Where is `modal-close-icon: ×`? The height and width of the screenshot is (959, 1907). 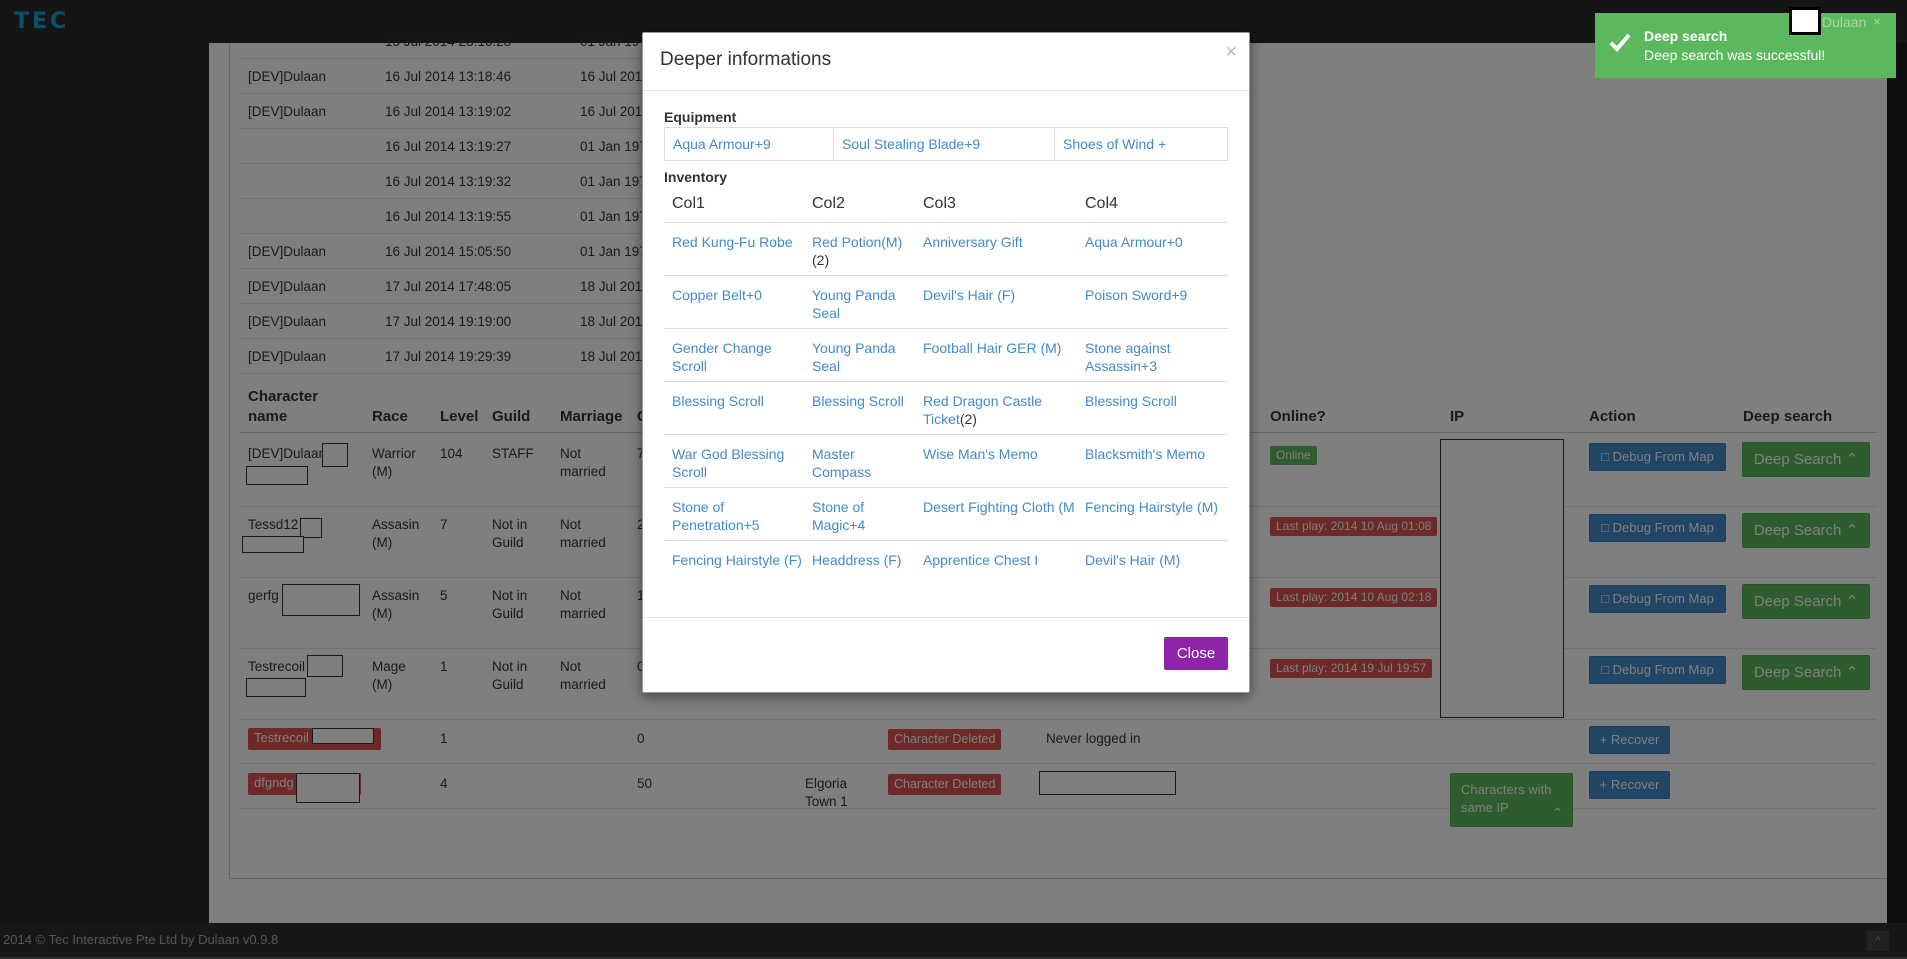 modal-close-icon: × is located at coordinates (1231, 52).